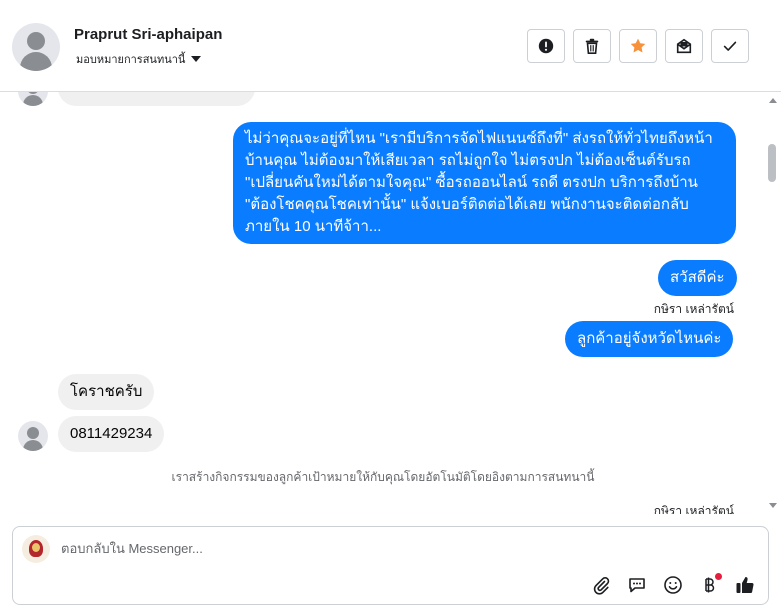 This screenshot has width=781, height=611. I want to click on contact-avatar, so click(36, 47).